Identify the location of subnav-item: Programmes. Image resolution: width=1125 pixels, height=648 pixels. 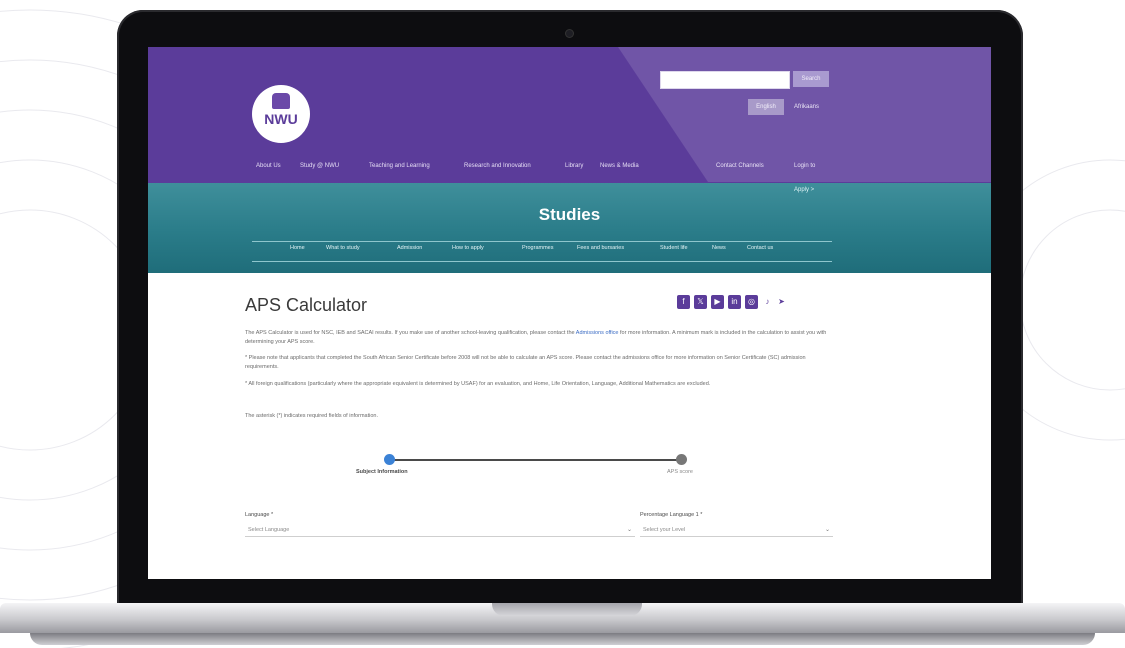
(537, 248).